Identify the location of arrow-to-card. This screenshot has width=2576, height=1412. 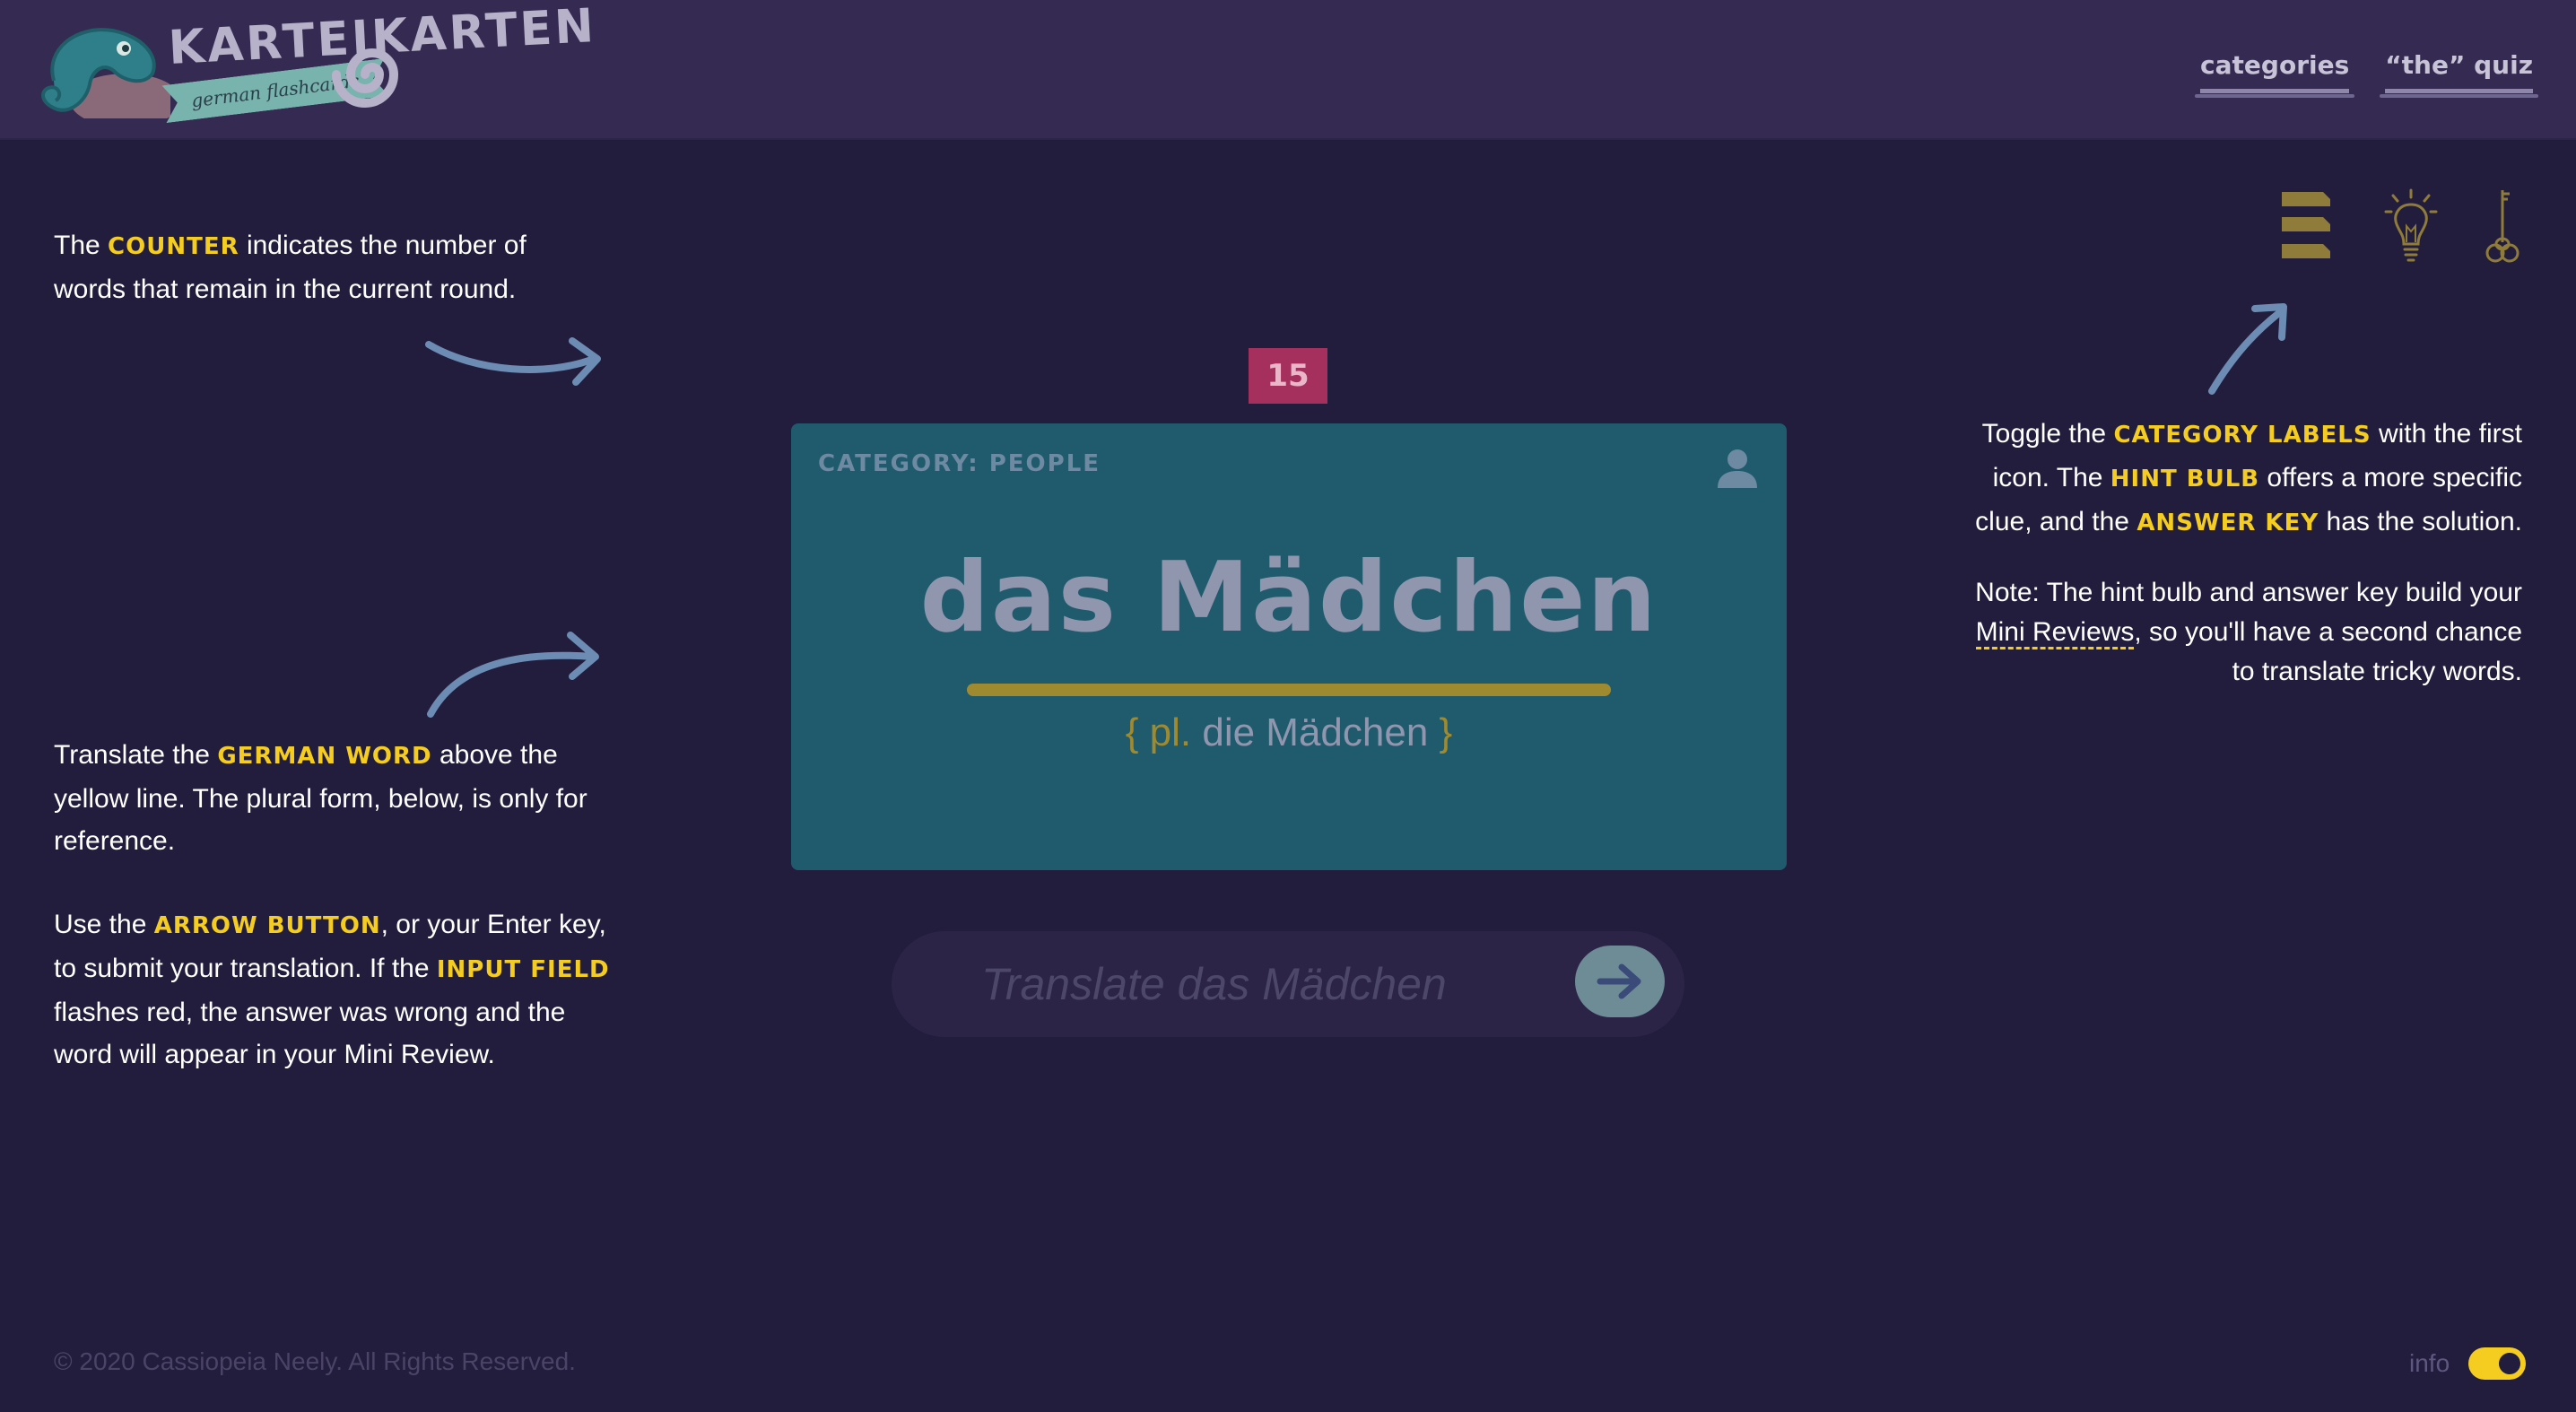
(513, 675).